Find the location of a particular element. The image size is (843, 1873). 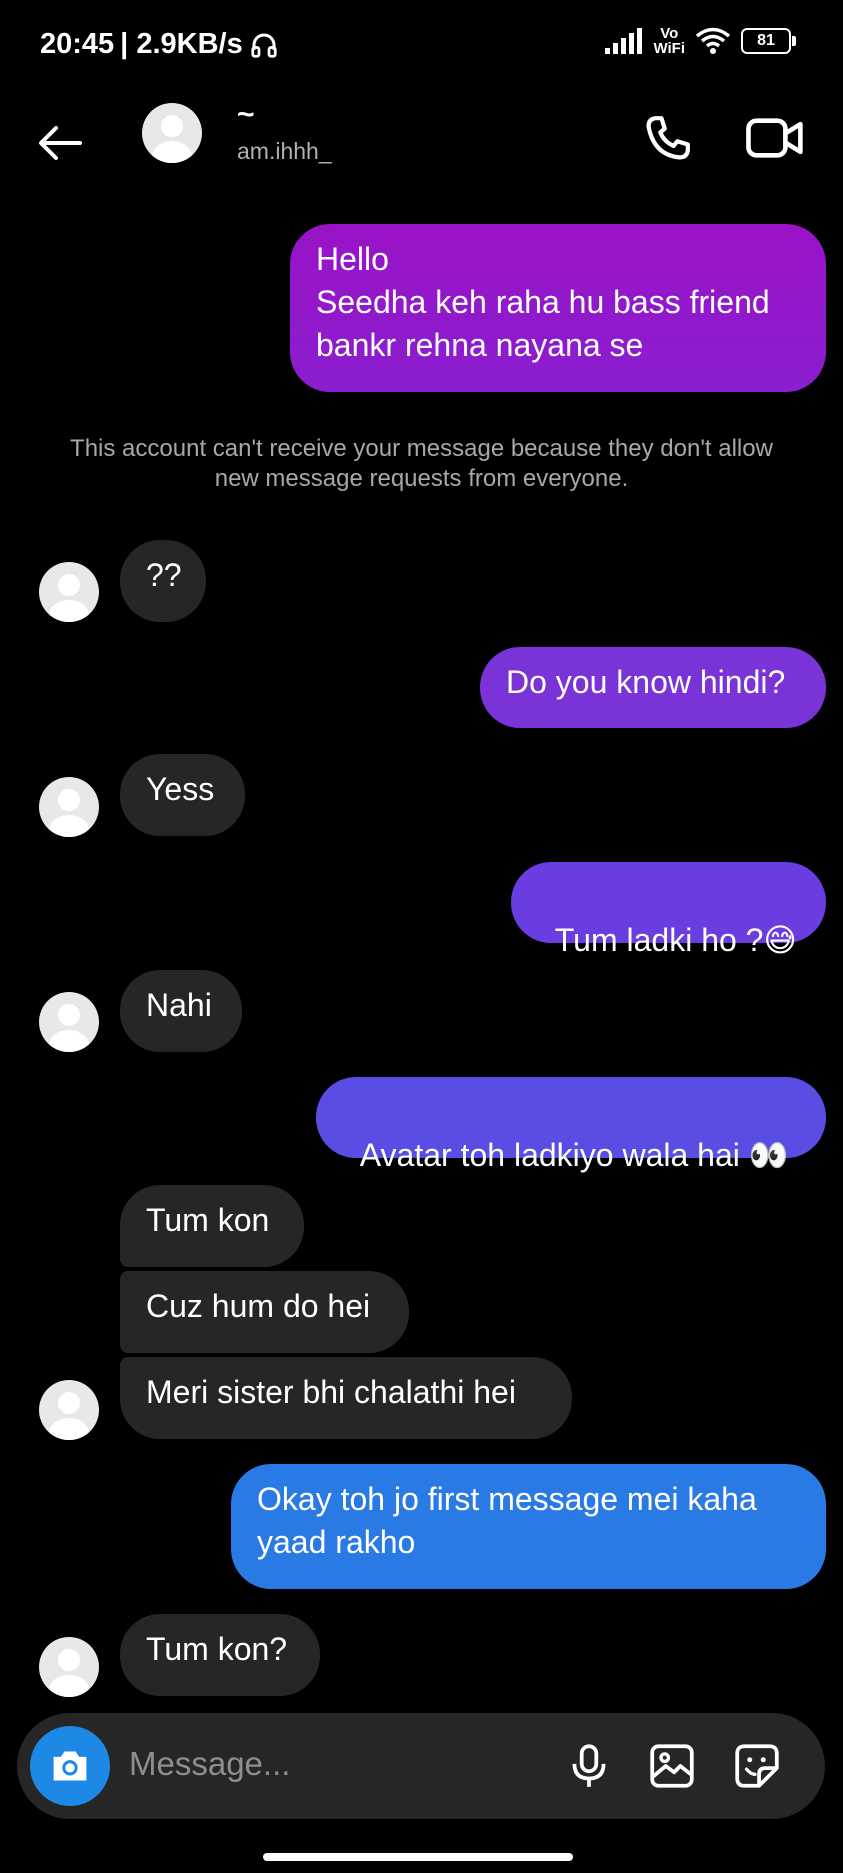

incoming-message: ?? is located at coordinates (163, 581).